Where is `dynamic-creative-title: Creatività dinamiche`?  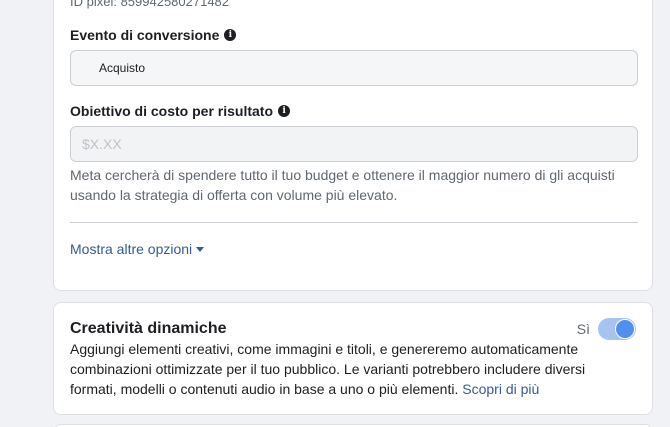
dynamic-creative-title: Creatività dinamiche is located at coordinates (148, 328).